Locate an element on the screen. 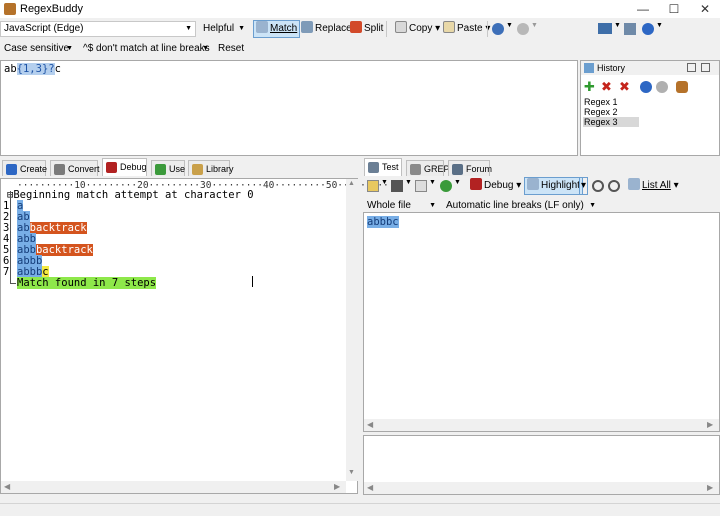 The width and height of the screenshot is (720, 516). zoom-next-icon is located at coordinates (614, 186).